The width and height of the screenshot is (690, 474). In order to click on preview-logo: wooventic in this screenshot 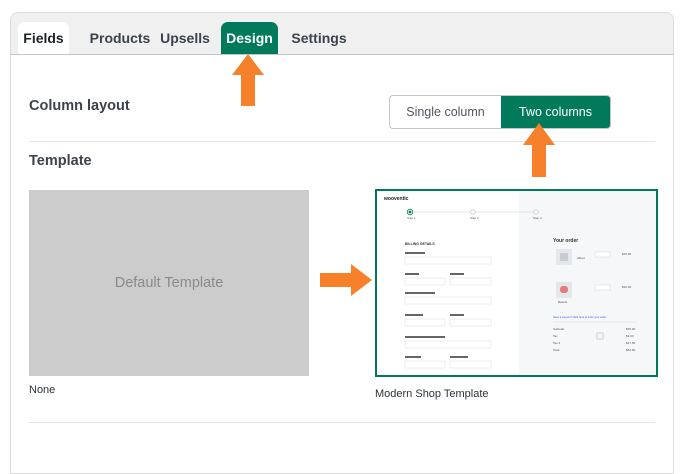, I will do `click(396, 199)`.